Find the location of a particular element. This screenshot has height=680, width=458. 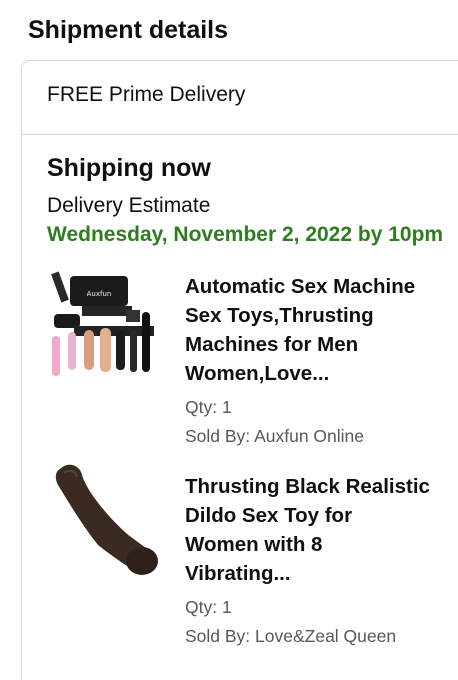

section-title: Shipment details is located at coordinates (128, 30).